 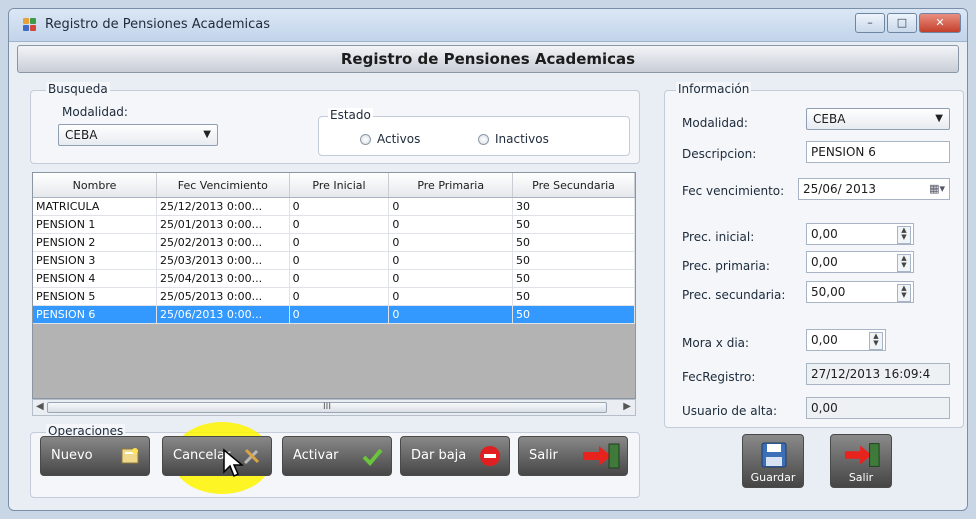 What do you see at coordinates (95, 242) in the screenshot?
I see `table-cell: PENSION 2` at bounding box center [95, 242].